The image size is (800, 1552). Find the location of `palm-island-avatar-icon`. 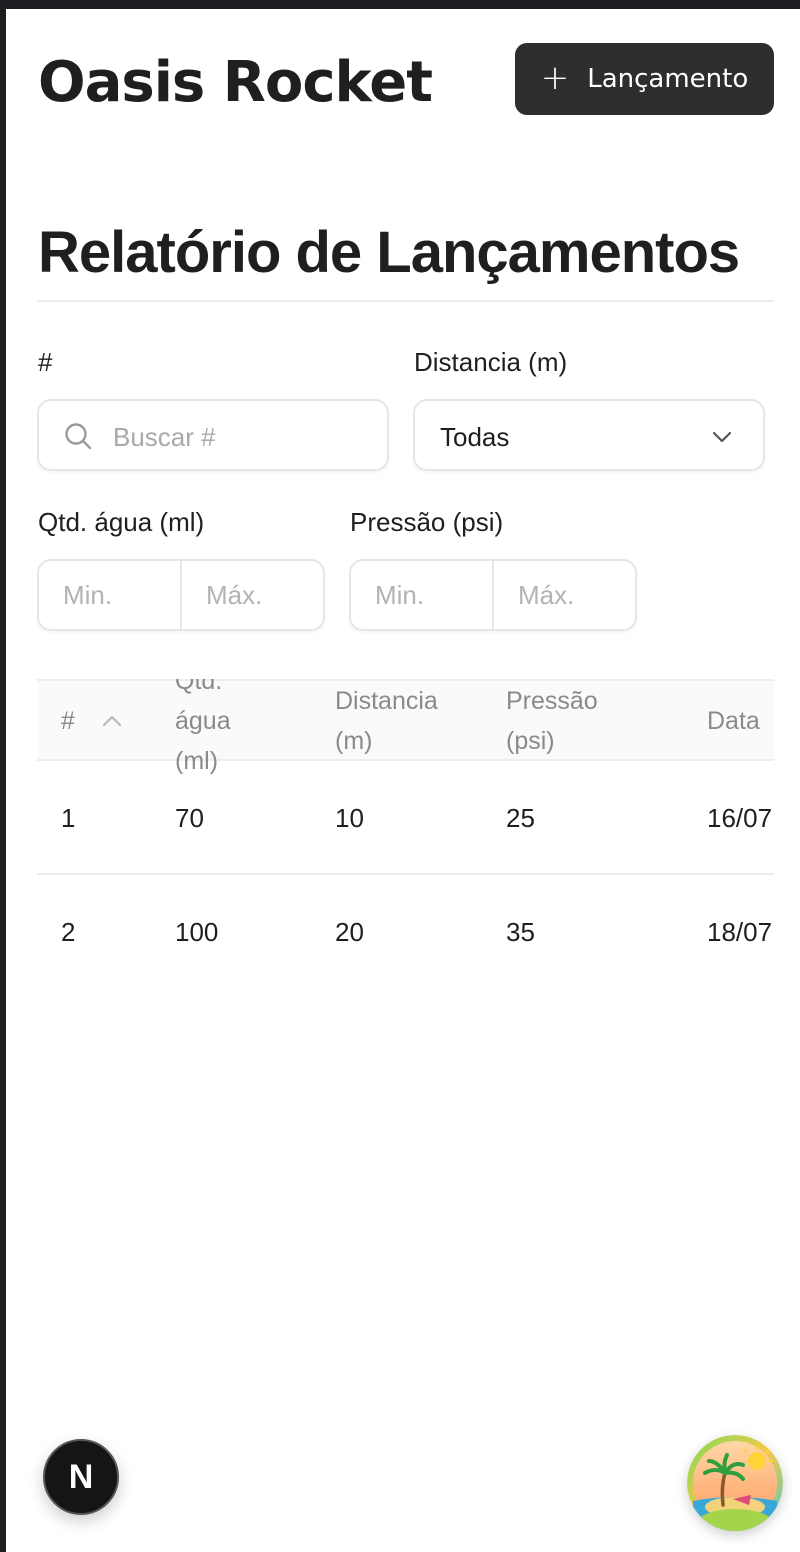

palm-island-avatar-icon is located at coordinates (735, 1483).